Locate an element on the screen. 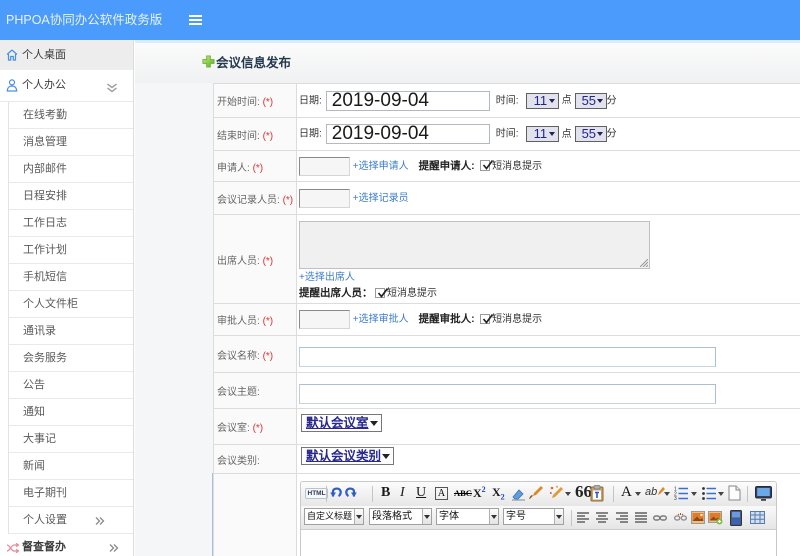  svg-text: 3 is located at coordinates (675, 498).